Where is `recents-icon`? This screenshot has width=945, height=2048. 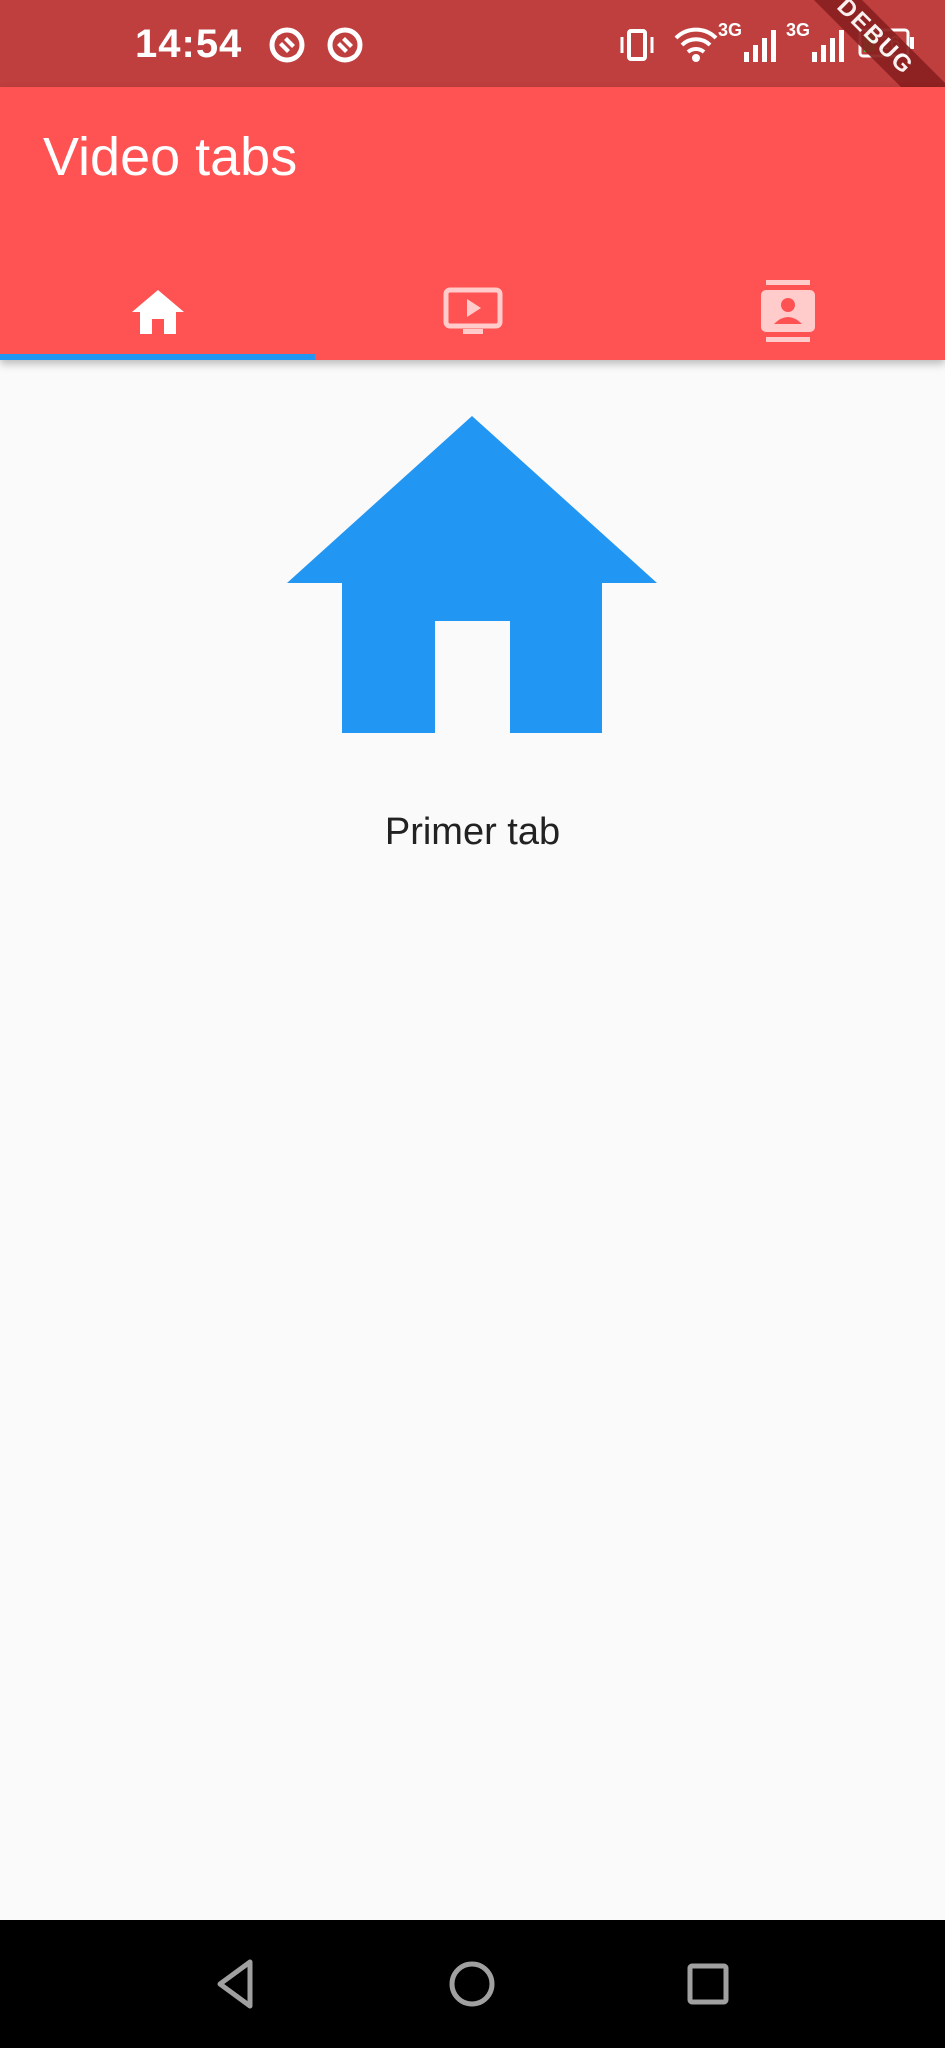
recents-icon is located at coordinates (708, 1984).